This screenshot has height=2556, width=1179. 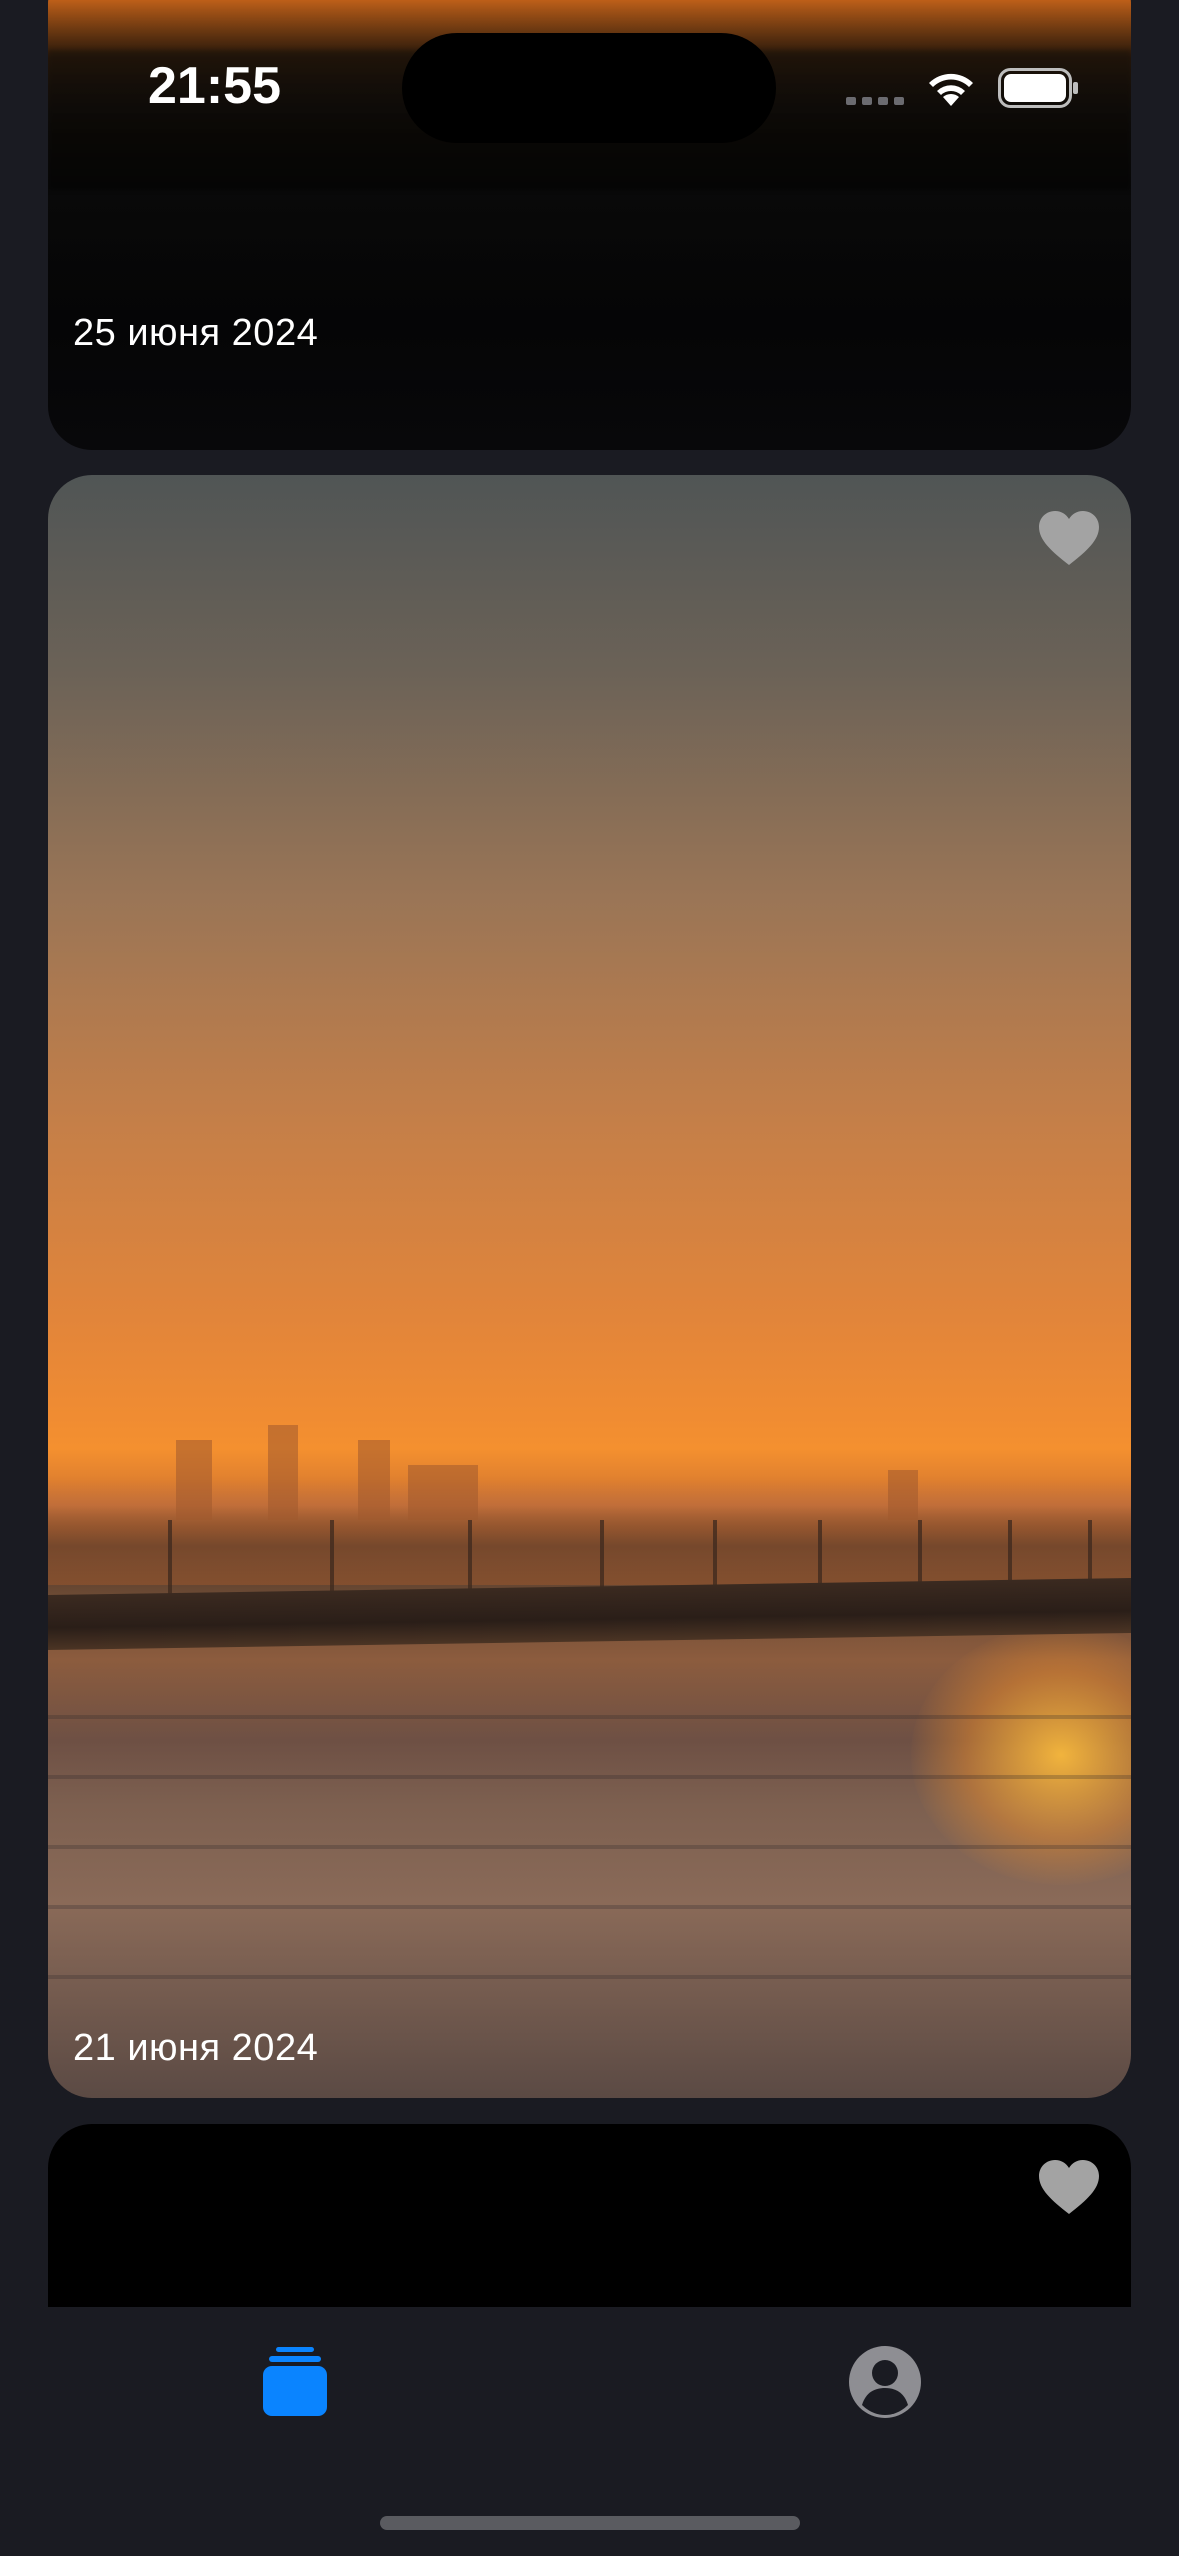 I want to click on home-indicator, so click(x=590, y=2523).